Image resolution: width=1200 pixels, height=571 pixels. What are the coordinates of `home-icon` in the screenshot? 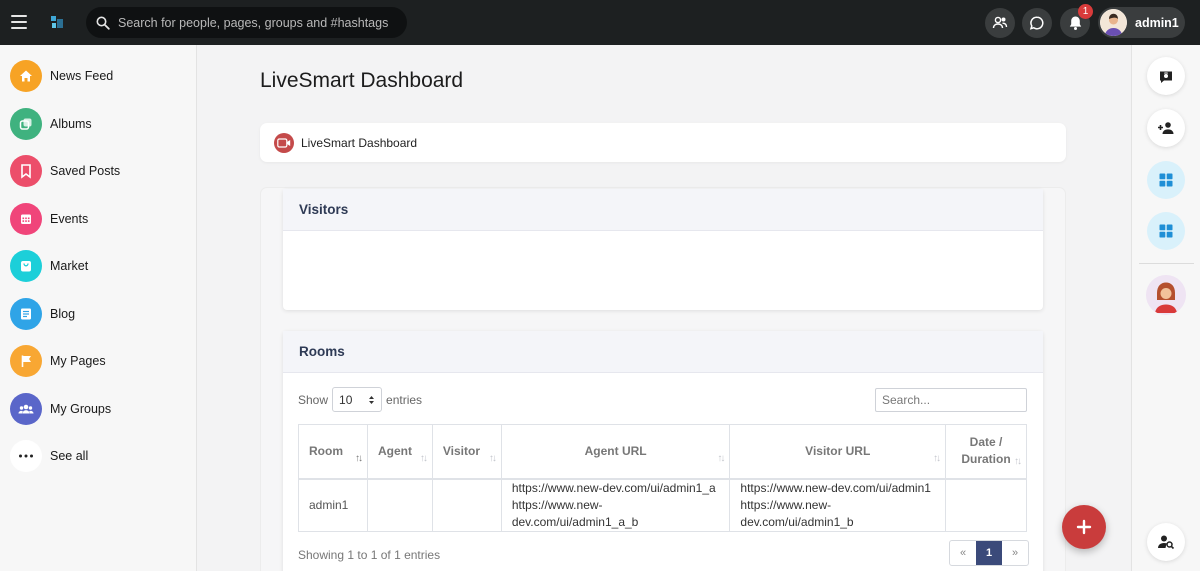 It's located at (26, 76).